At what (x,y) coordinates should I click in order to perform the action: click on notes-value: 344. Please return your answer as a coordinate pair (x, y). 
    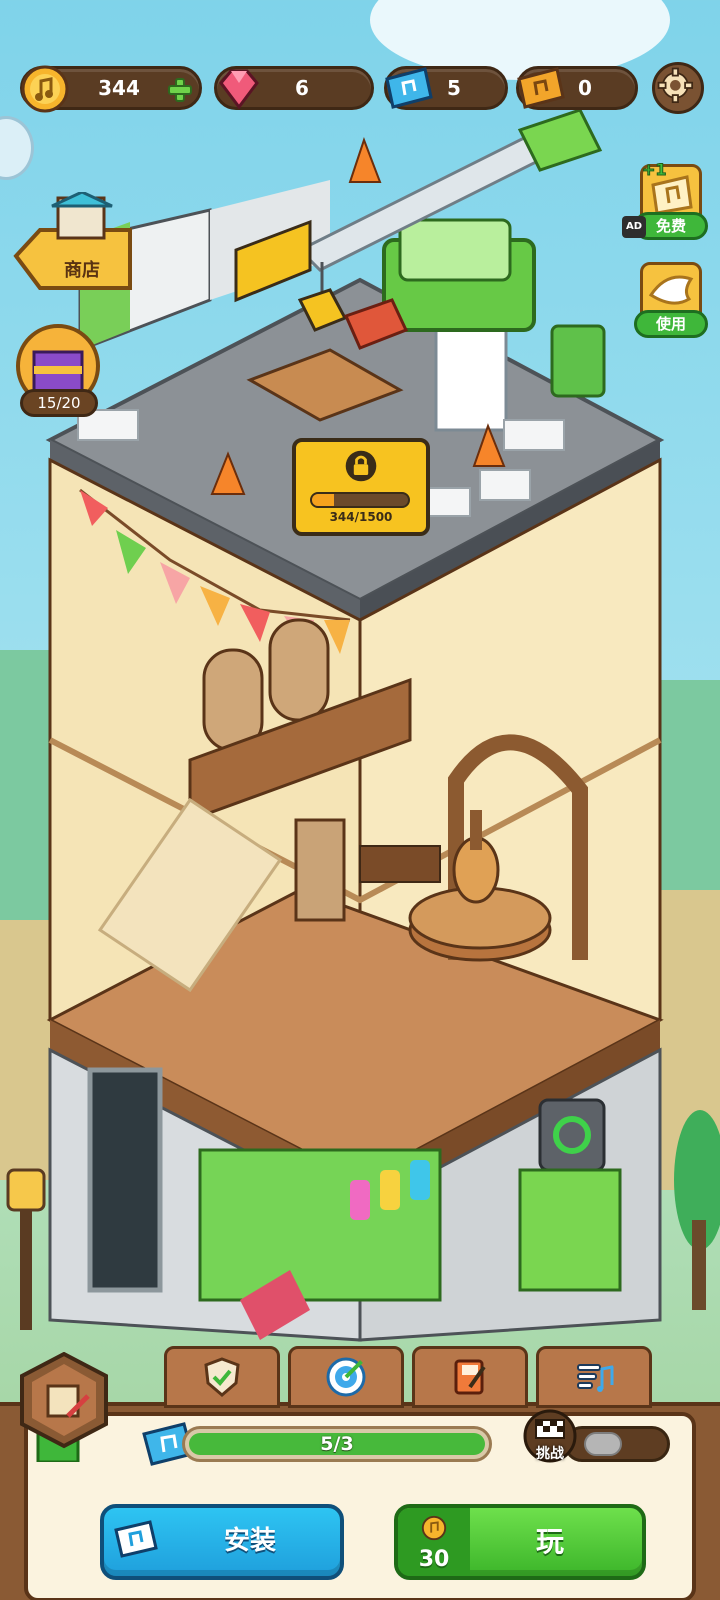
    Looking at the image, I should click on (119, 88).